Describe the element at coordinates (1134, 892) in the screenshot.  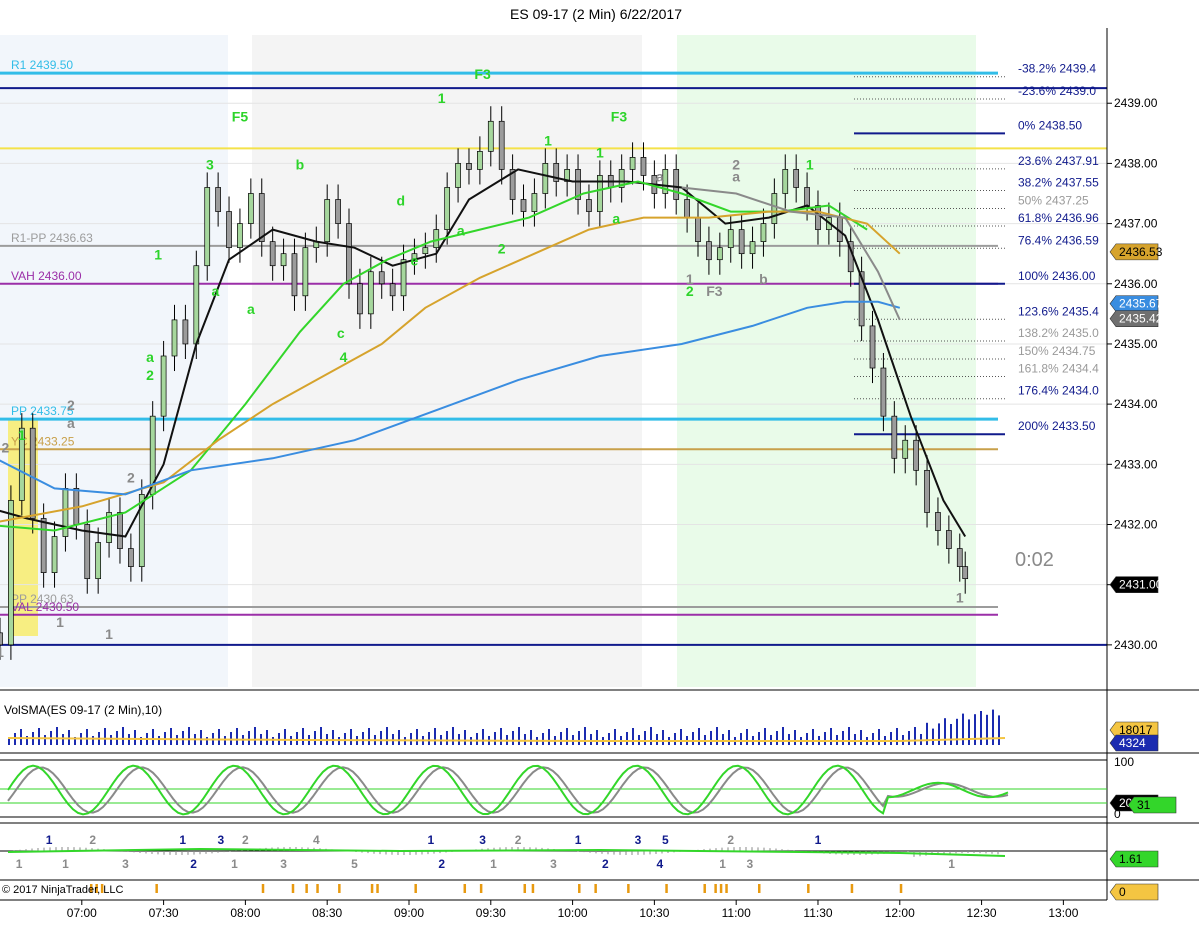
I see `marker-tag-shape` at that location.